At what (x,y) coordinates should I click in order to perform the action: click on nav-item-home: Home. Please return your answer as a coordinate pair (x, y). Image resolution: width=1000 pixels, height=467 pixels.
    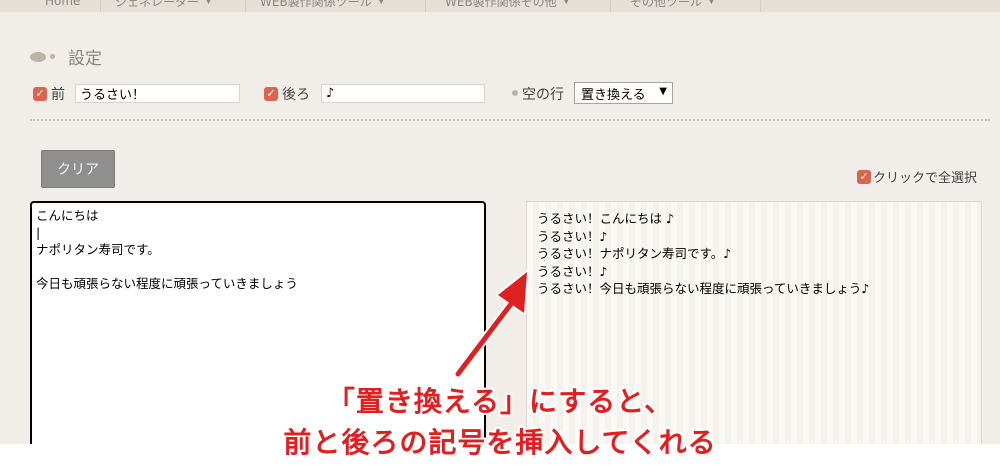
    Looking at the image, I should click on (65, 6).